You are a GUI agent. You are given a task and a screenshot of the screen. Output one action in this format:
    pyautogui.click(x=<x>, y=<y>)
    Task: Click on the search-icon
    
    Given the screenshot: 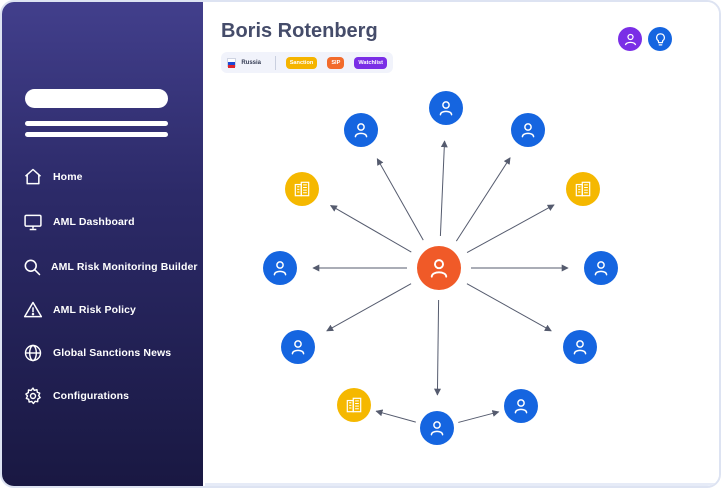 What is the action you would take?
    pyautogui.click(x=32, y=267)
    